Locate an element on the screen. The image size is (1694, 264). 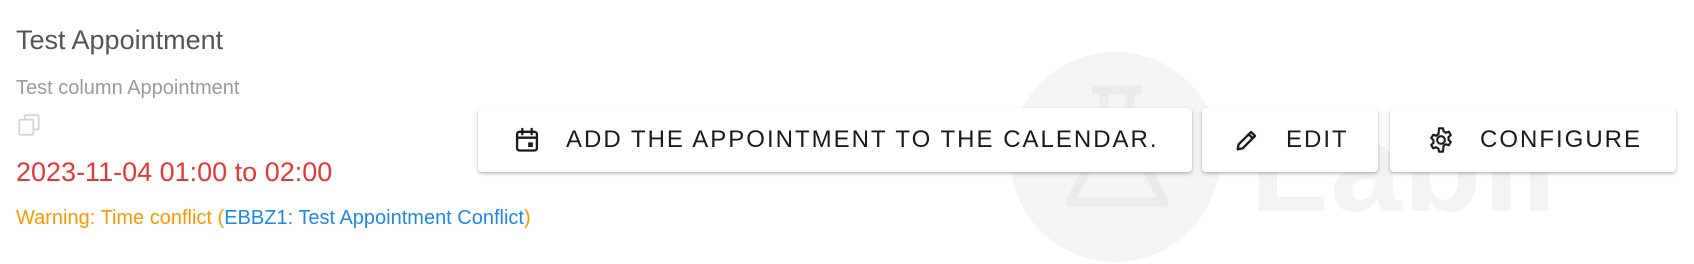
appointment-title: Test Appointment is located at coordinates (120, 40).